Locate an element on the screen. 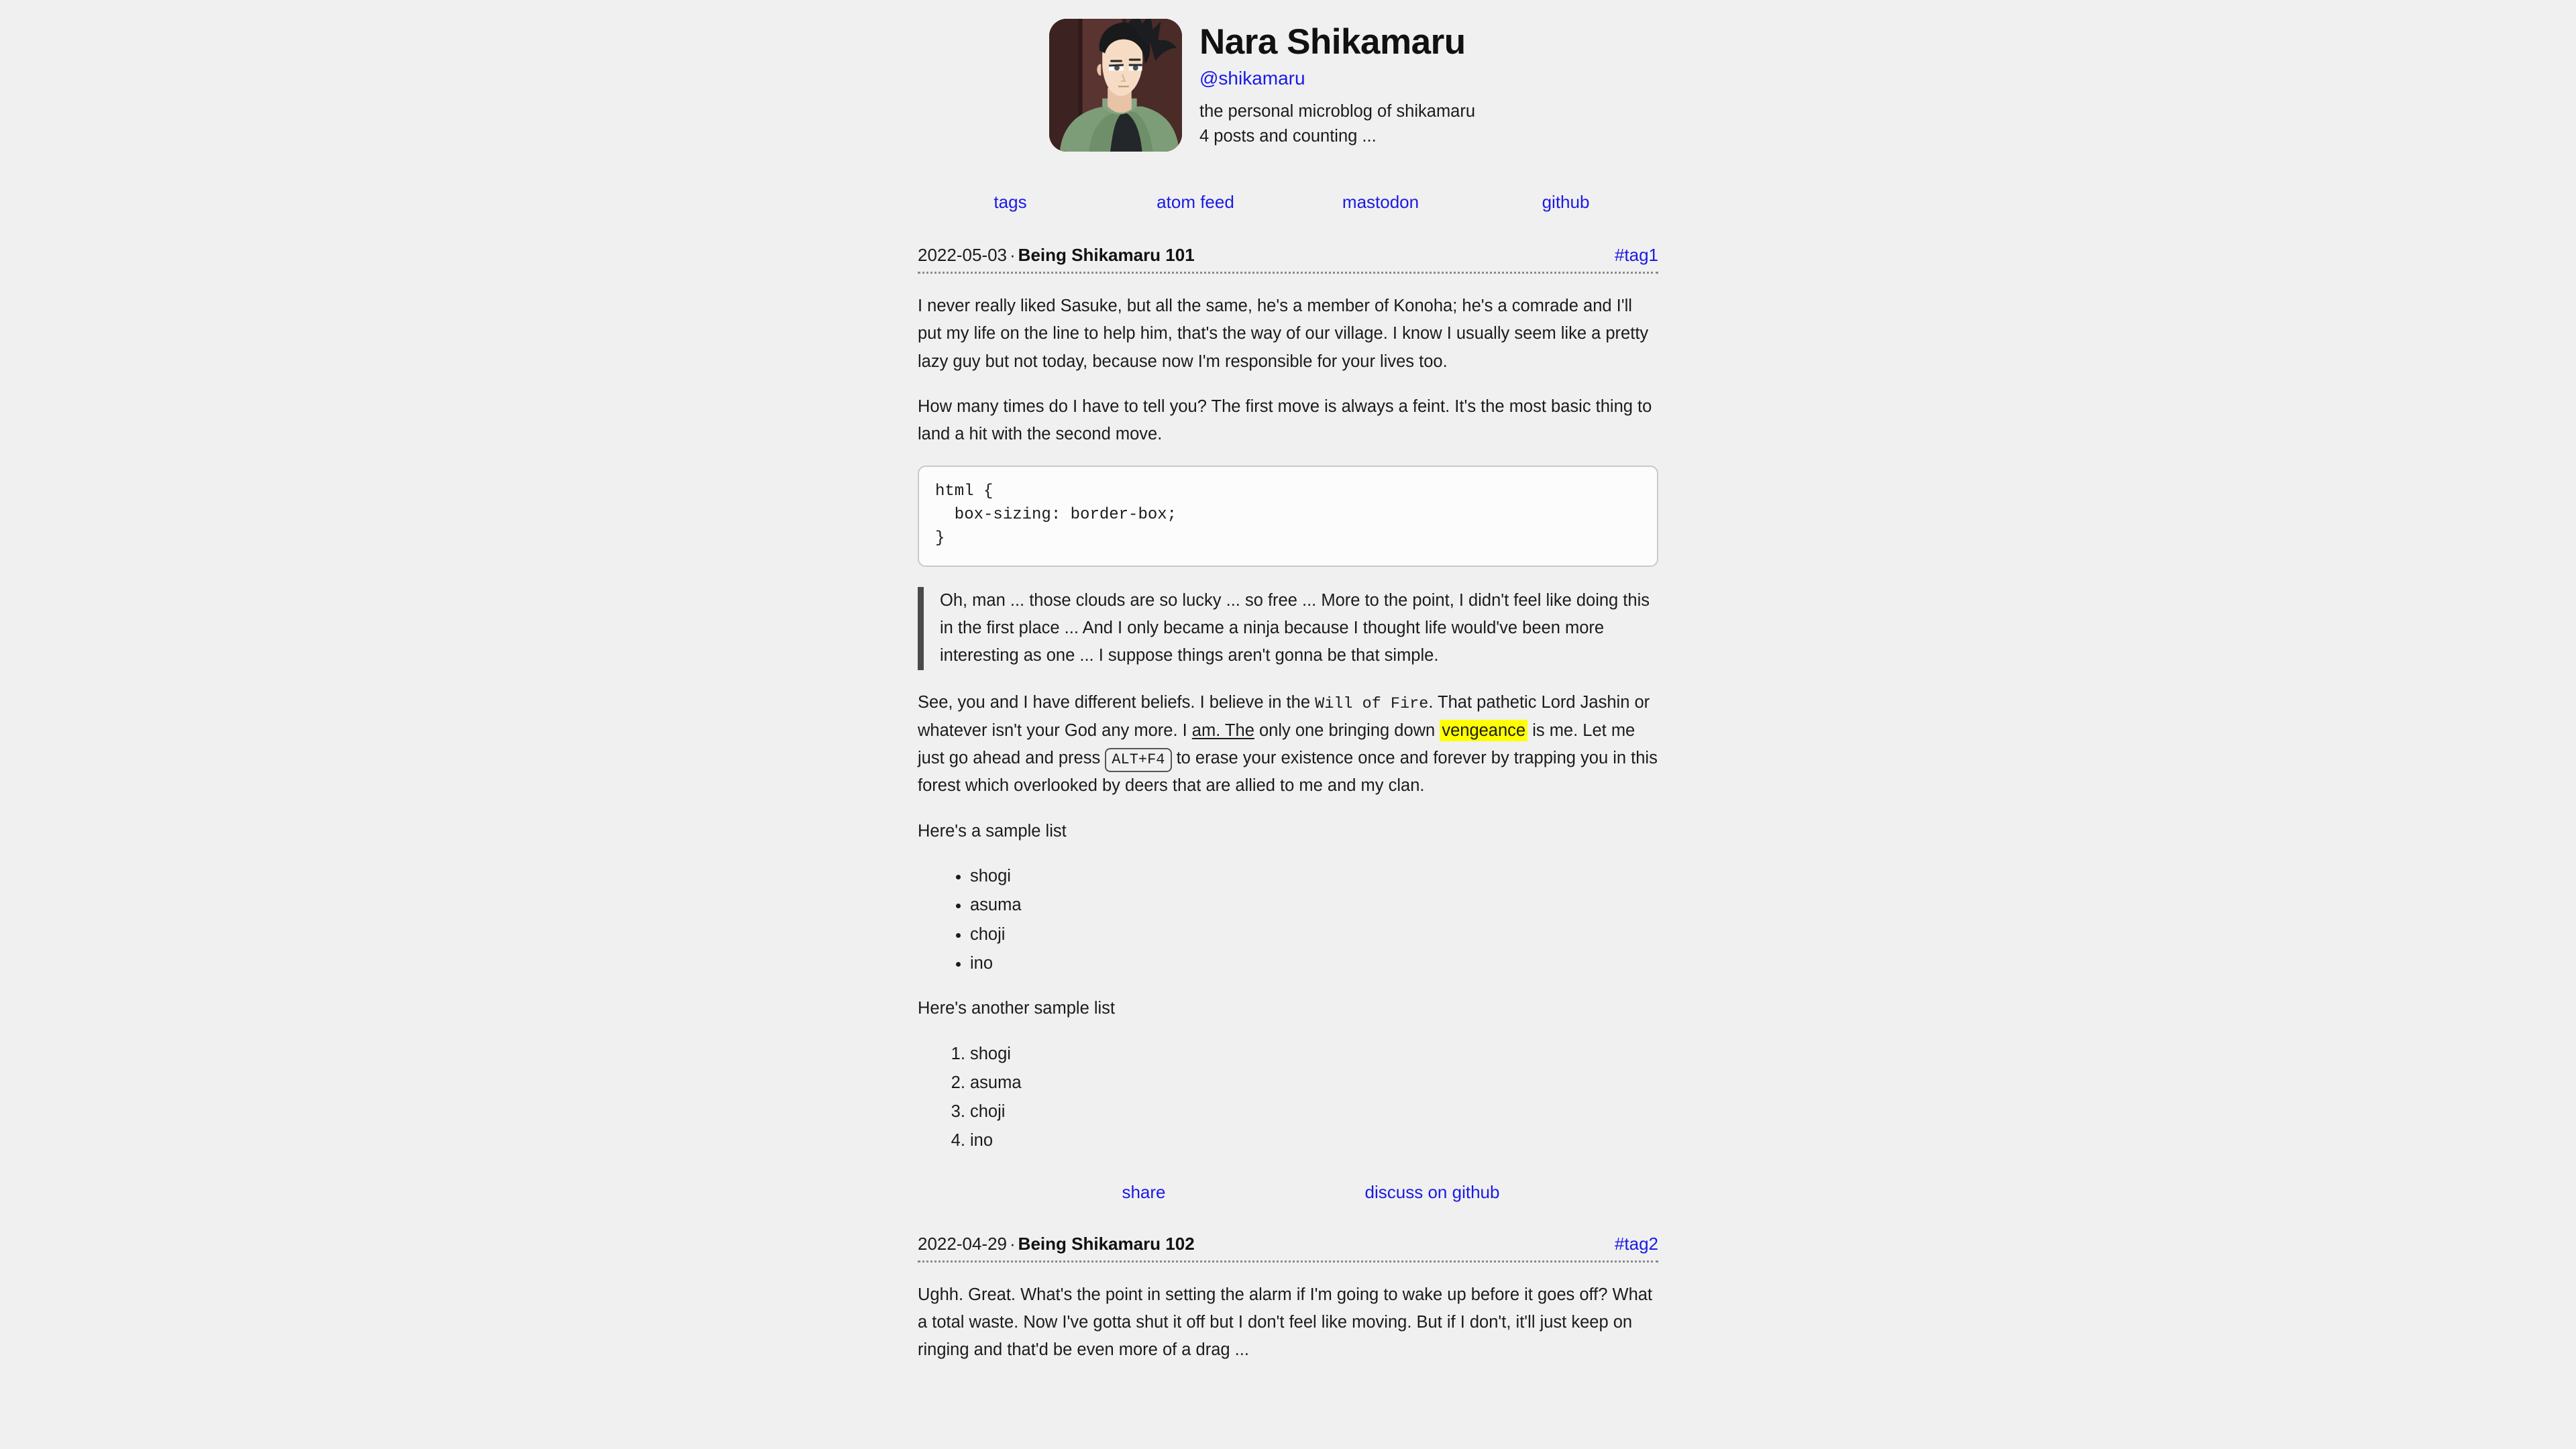 This screenshot has height=1449, width=2576. nav-link-mastodon: mastodon is located at coordinates (1380, 202).